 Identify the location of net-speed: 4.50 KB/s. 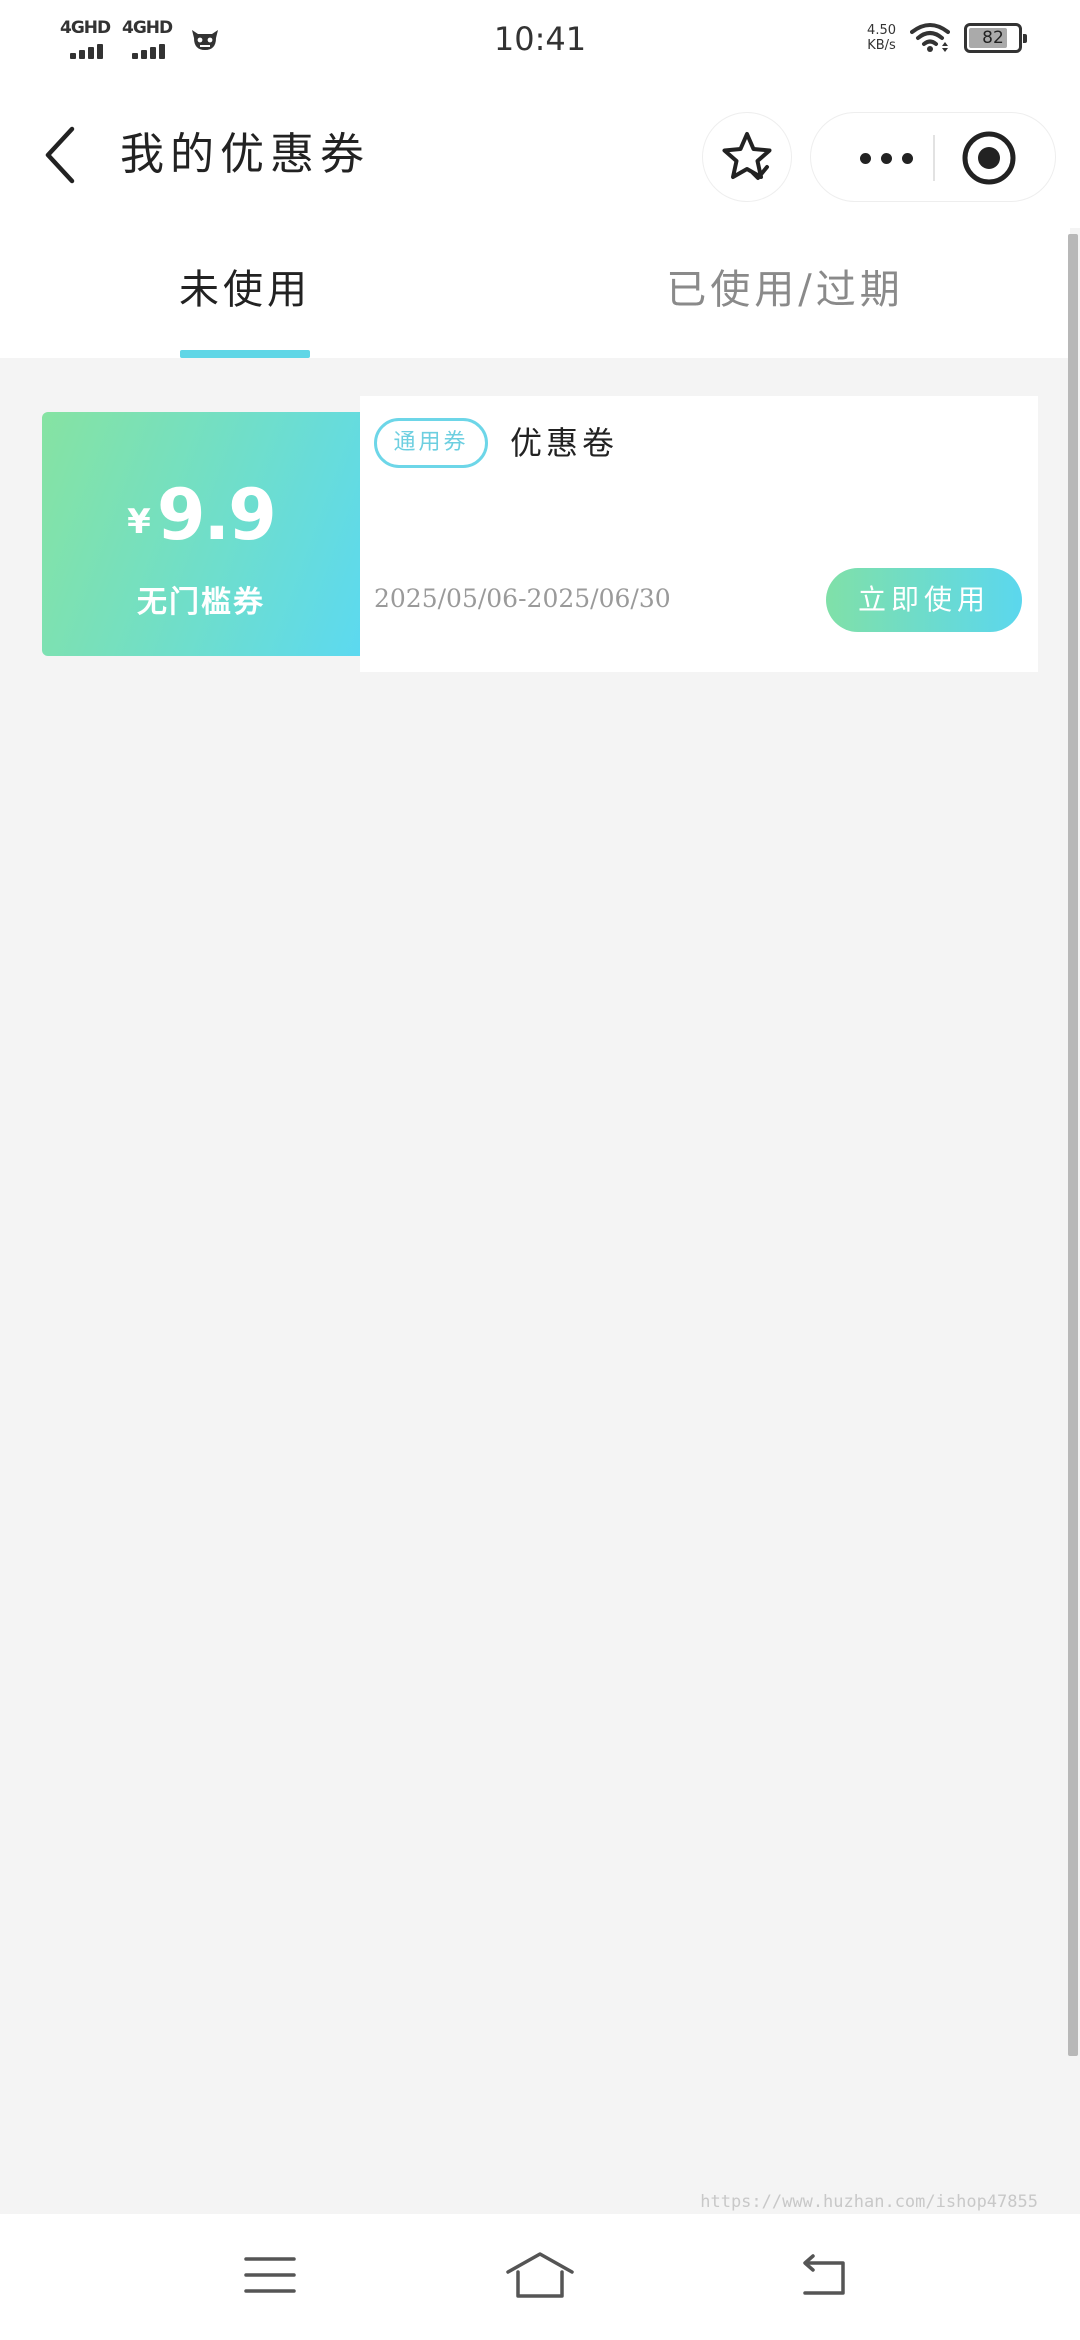
(881, 38).